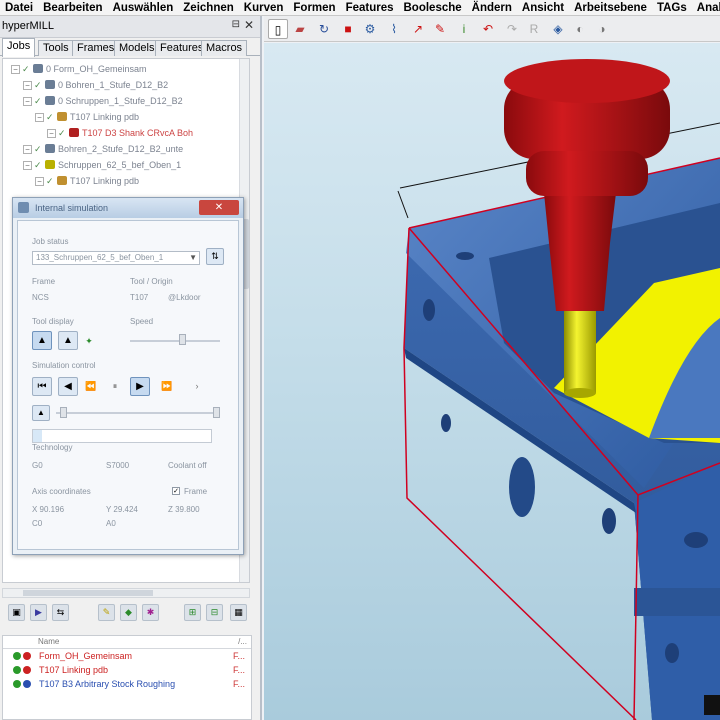 Image resolution: width=720 pixels, height=720 pixels. Describe the element at coordinates (348, 29) in the screenshot. I see `print-icon: ■` at that location.